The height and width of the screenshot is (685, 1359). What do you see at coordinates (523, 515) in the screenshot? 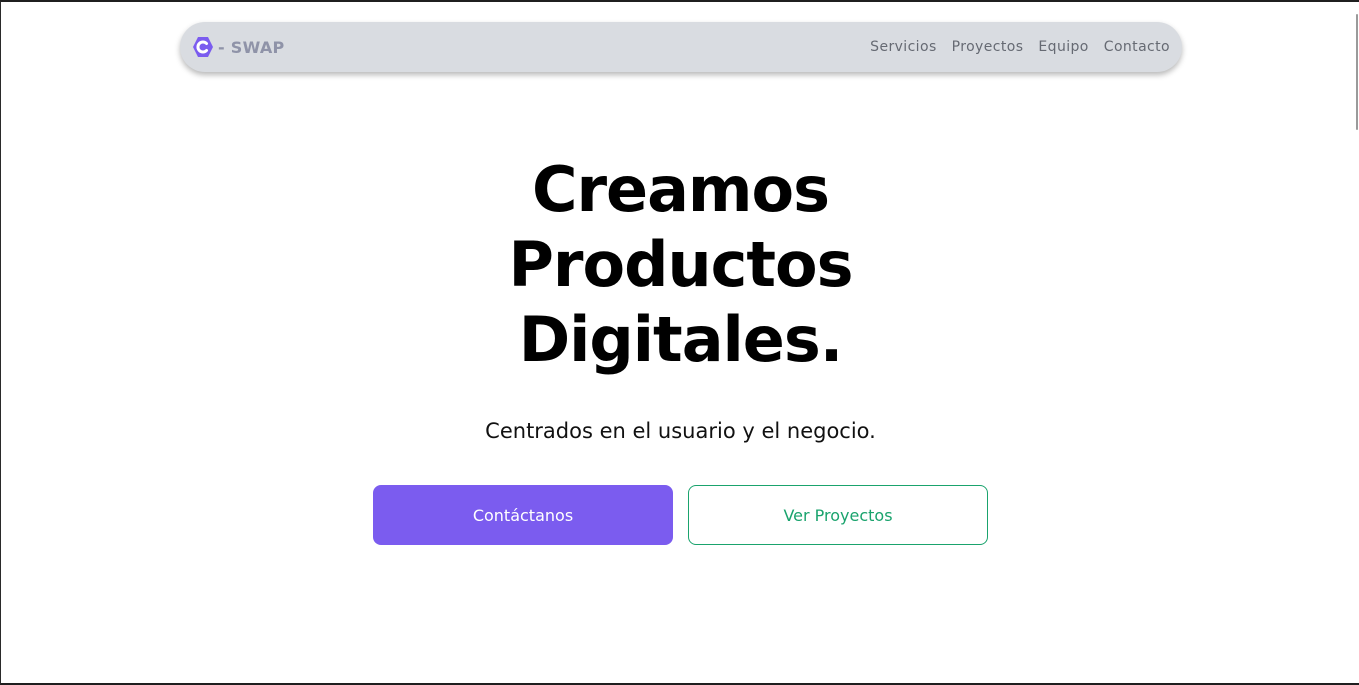
I see `contact-button: Contáctanos` at bounding box center [523, 515].